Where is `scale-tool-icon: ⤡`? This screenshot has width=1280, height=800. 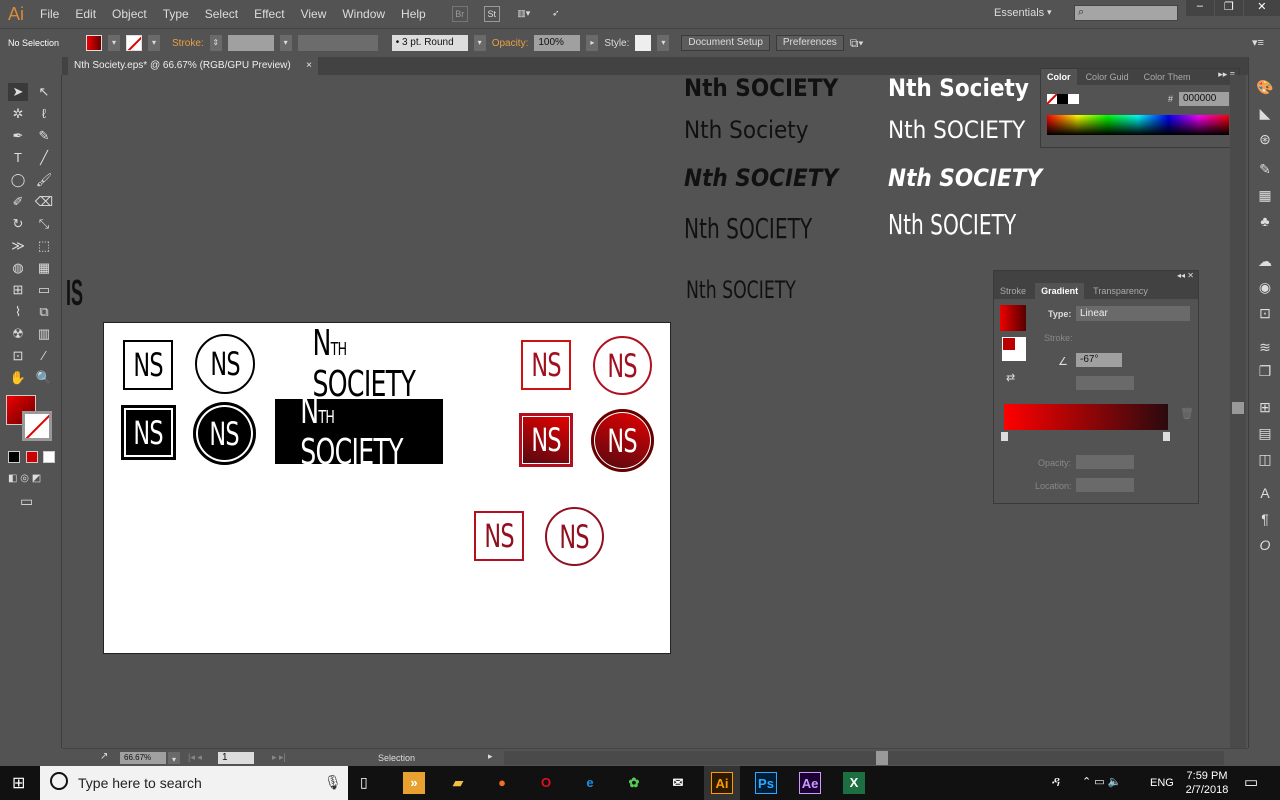 scale-tool-icon: ⤡ is located at coordinates (44, 224).